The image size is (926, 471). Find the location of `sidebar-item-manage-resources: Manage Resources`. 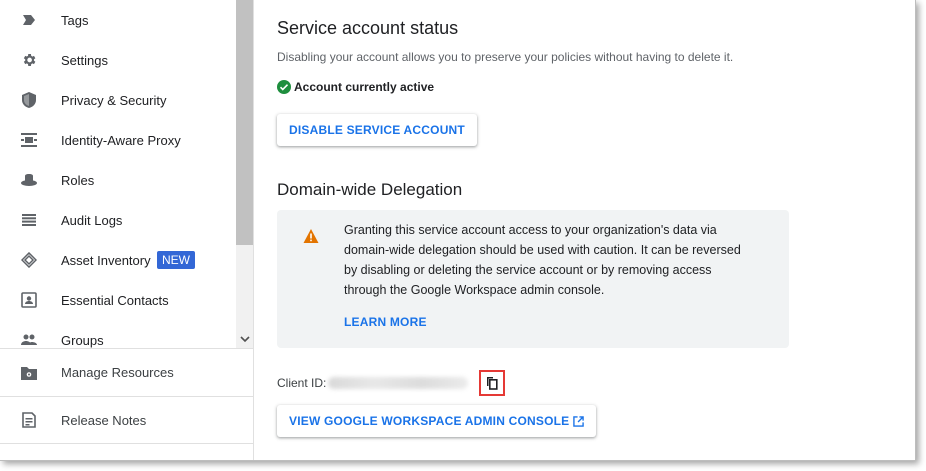

sidebar-item-manage-resources: Manage Resources is located at coordinates (126, 372).